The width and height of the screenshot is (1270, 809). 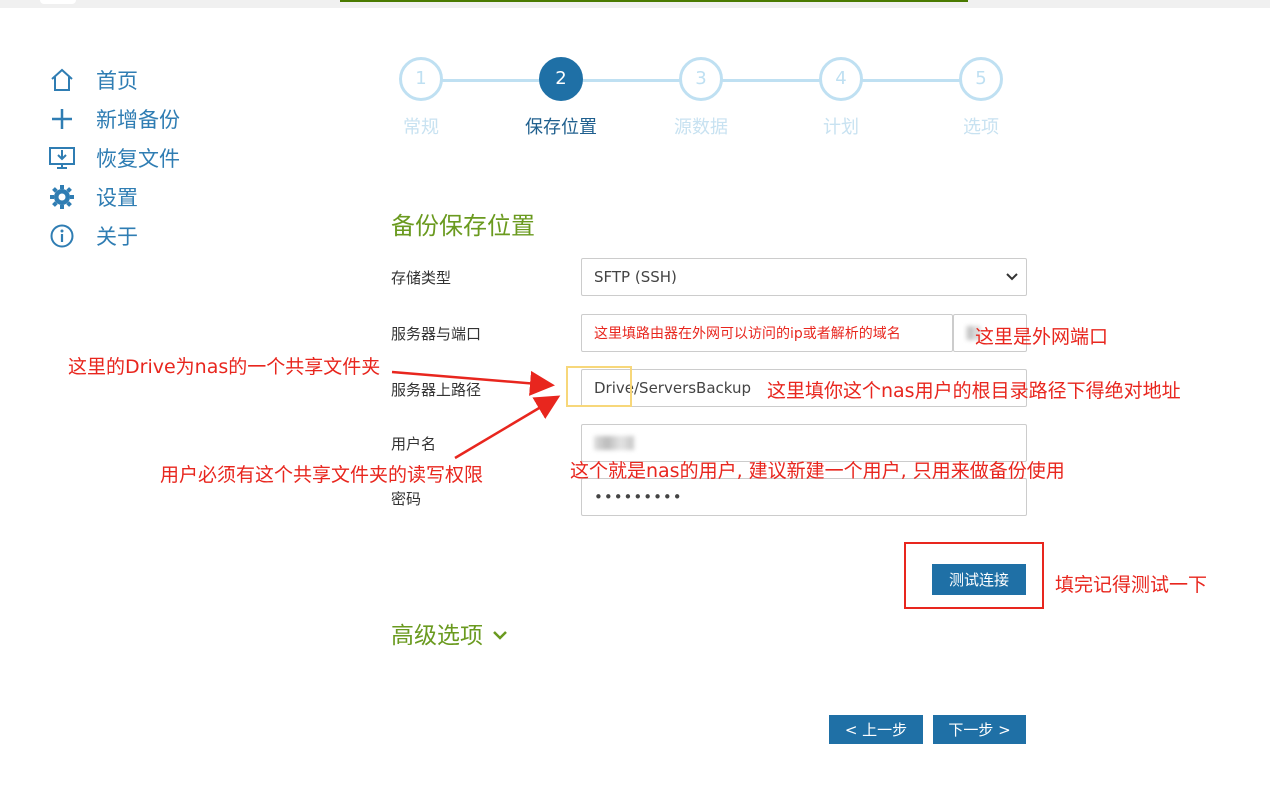 What do you see at coordinates (62, 197) in the screenshot?
I see `gear-icon` at bounding box center [62, 197].